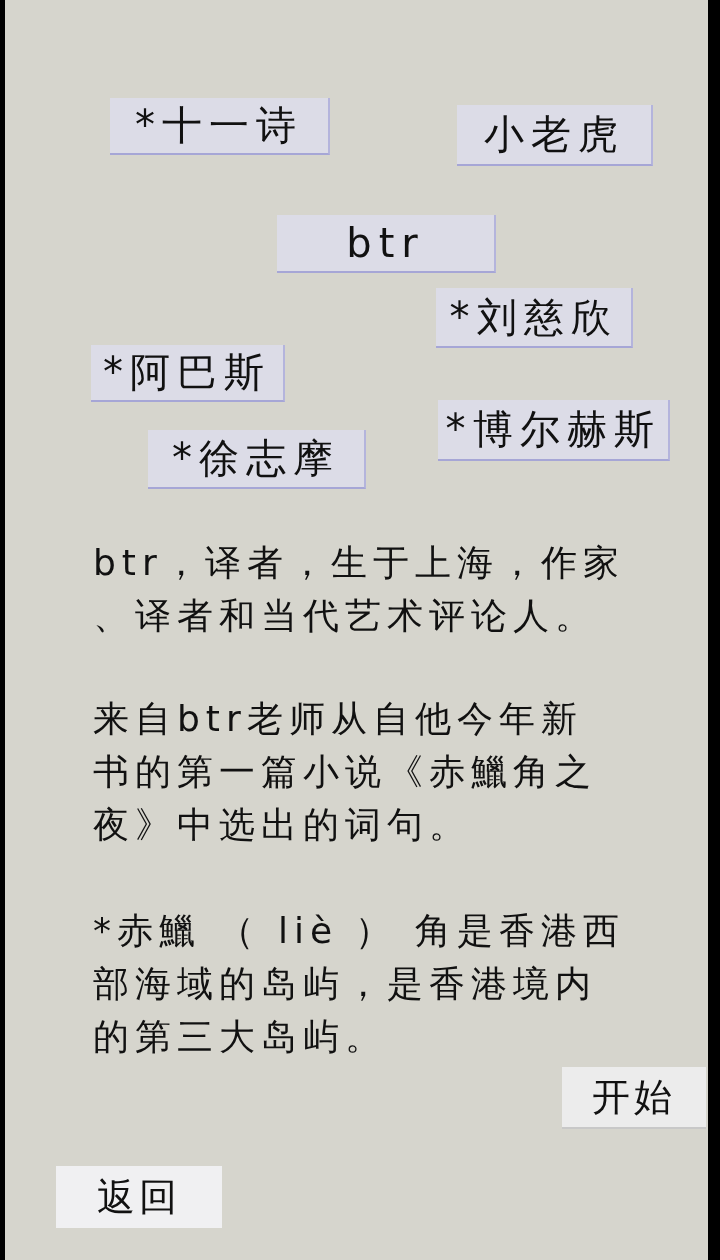 The width and height of the screenshot is (720, 1260). Describe the element at coordinates (359, 984) in the screenshot. I see `paragraph: *赤鱲 （ liè ） 角是香港西部海域的岛屿，是香港境内的第三大岛屿。` at that location.